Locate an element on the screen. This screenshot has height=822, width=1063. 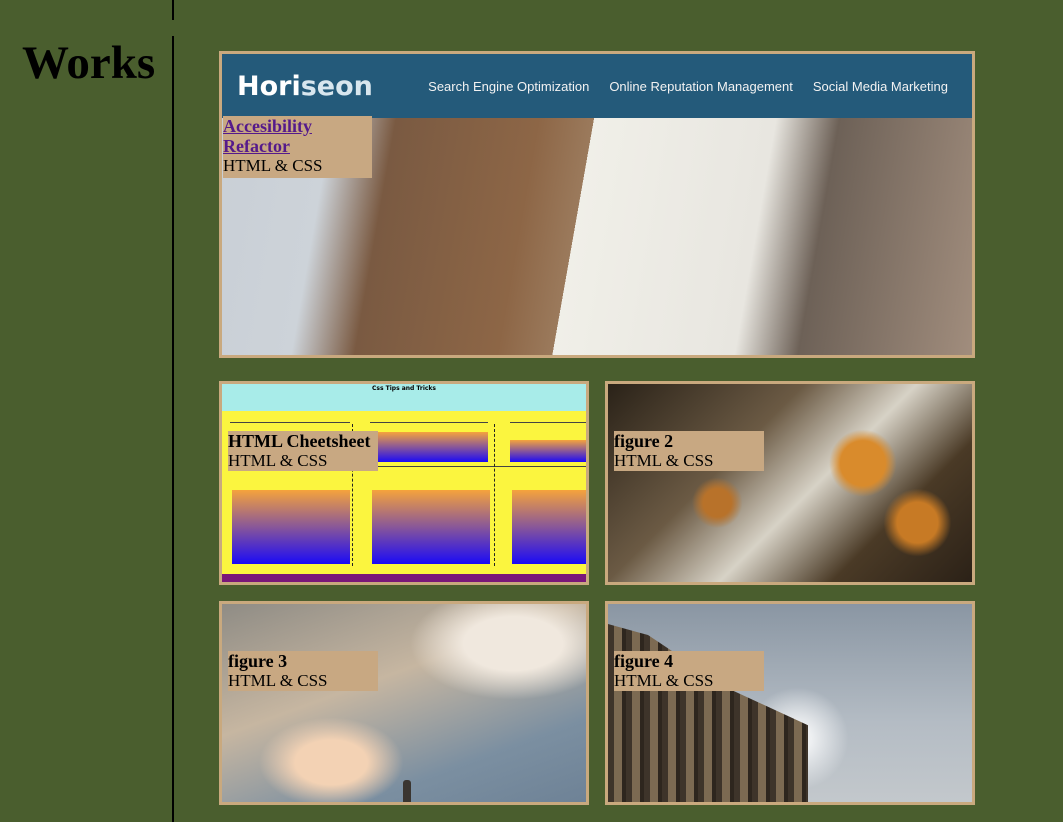
work-title: HTML Cheetsheet is located at coordinates (299, 441).